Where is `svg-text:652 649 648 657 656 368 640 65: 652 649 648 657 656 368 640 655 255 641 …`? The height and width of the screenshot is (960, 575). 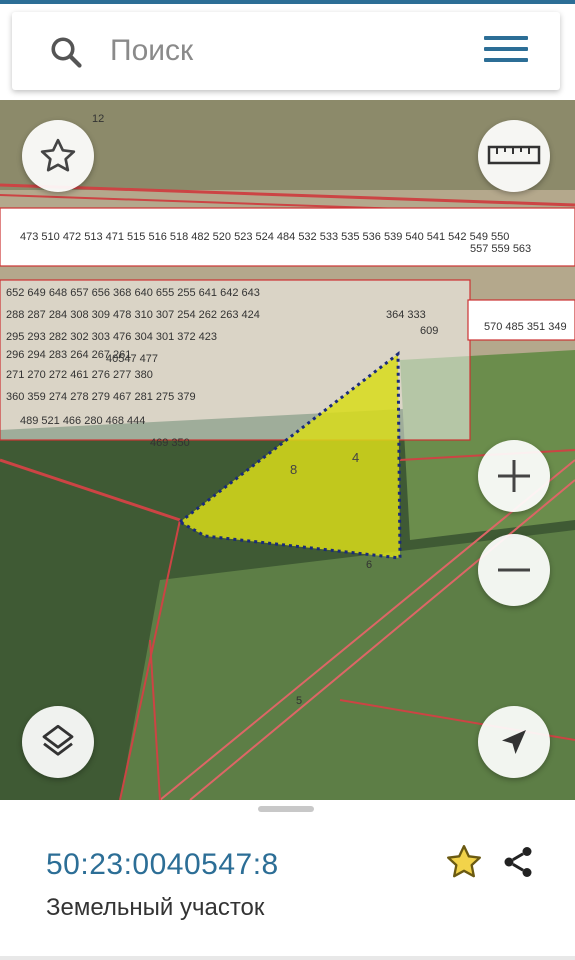 svg-text:652 649 648 657 656 368 640 65: 652 649 648 657 656 368 640 655 255 641 … is located at coordinates (133, 293).